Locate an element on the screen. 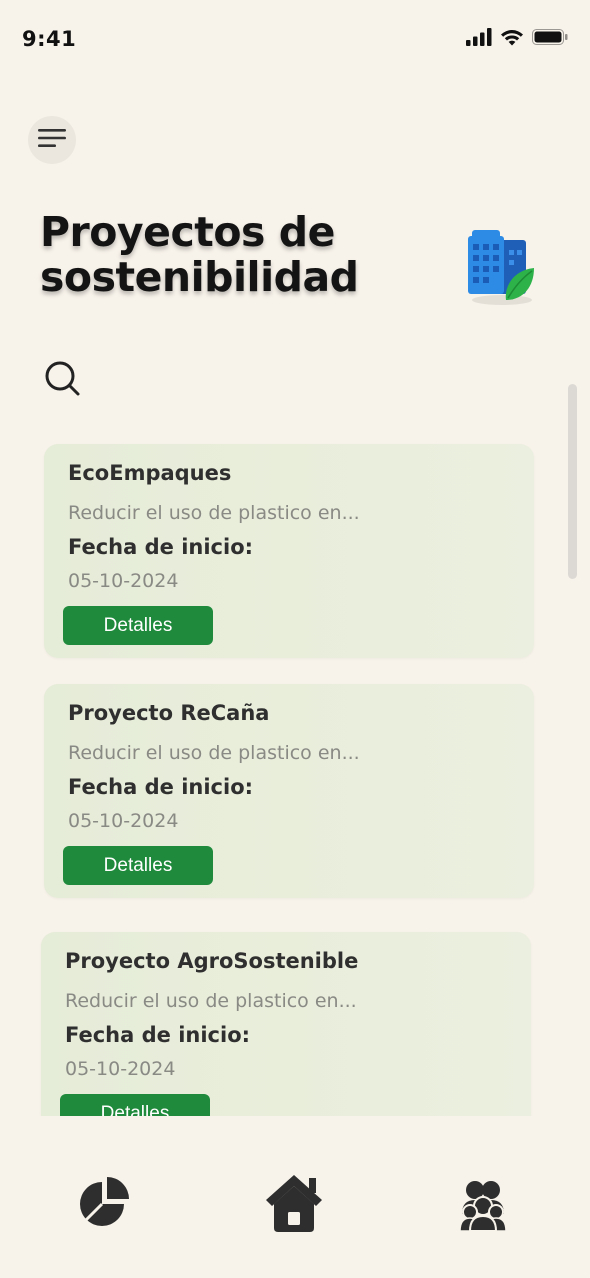 This screenshot has width=590, height=1278. search-button is located at coordinates (63, 379).